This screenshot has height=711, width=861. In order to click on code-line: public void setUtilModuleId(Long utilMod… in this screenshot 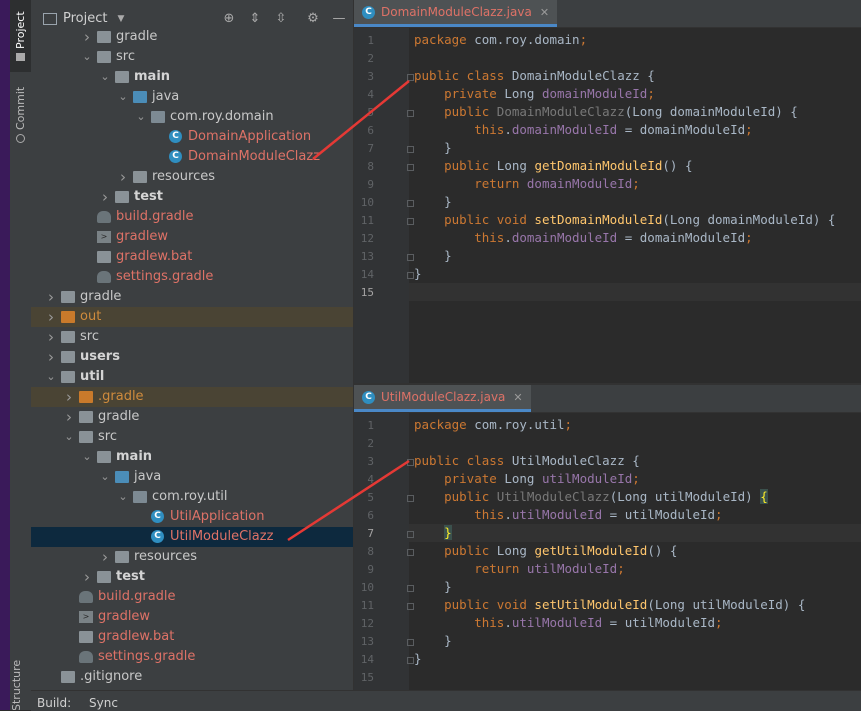, I will do `click(609, 604)`.